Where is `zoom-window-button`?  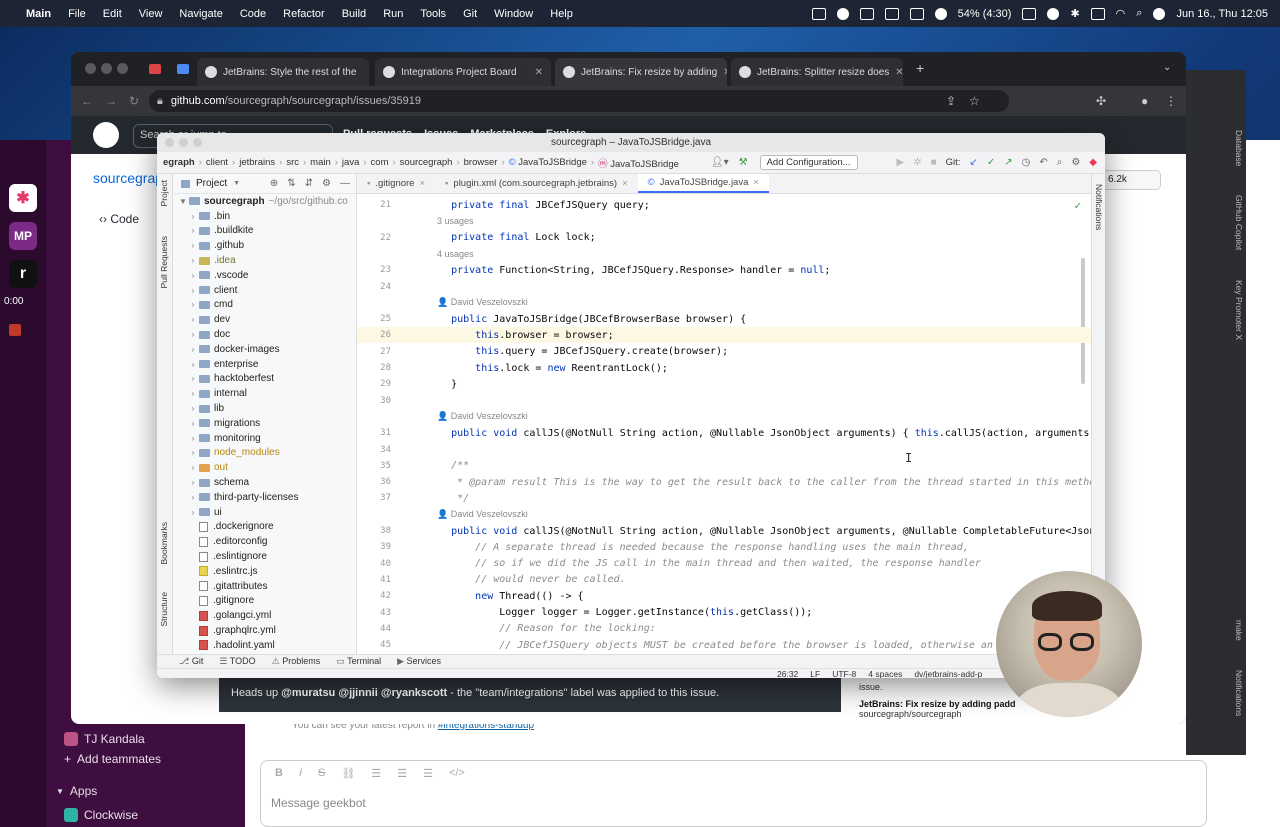
zoom-window-button is located at coordinates (122, 68).